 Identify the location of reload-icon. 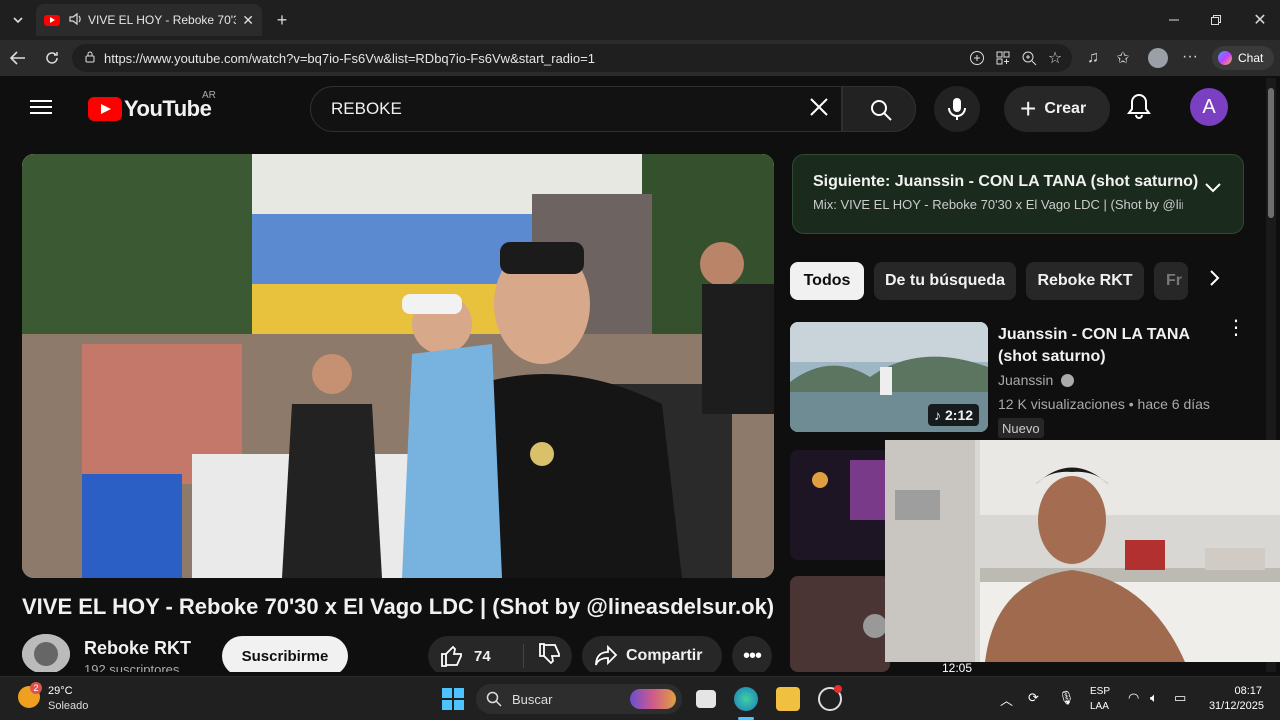
(52, 58).